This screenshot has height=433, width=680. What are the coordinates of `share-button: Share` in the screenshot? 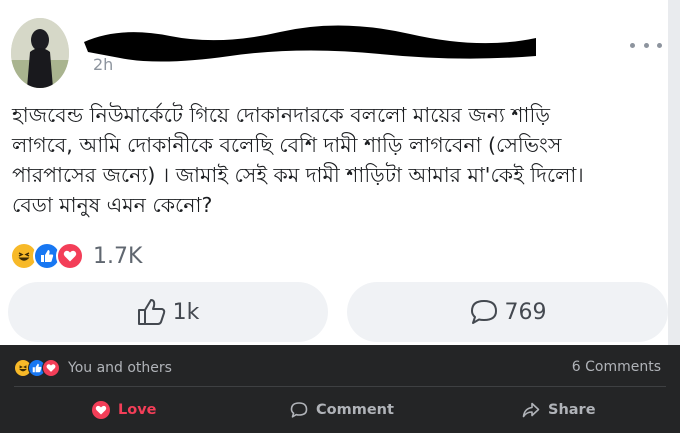 It's located at (559, 410).